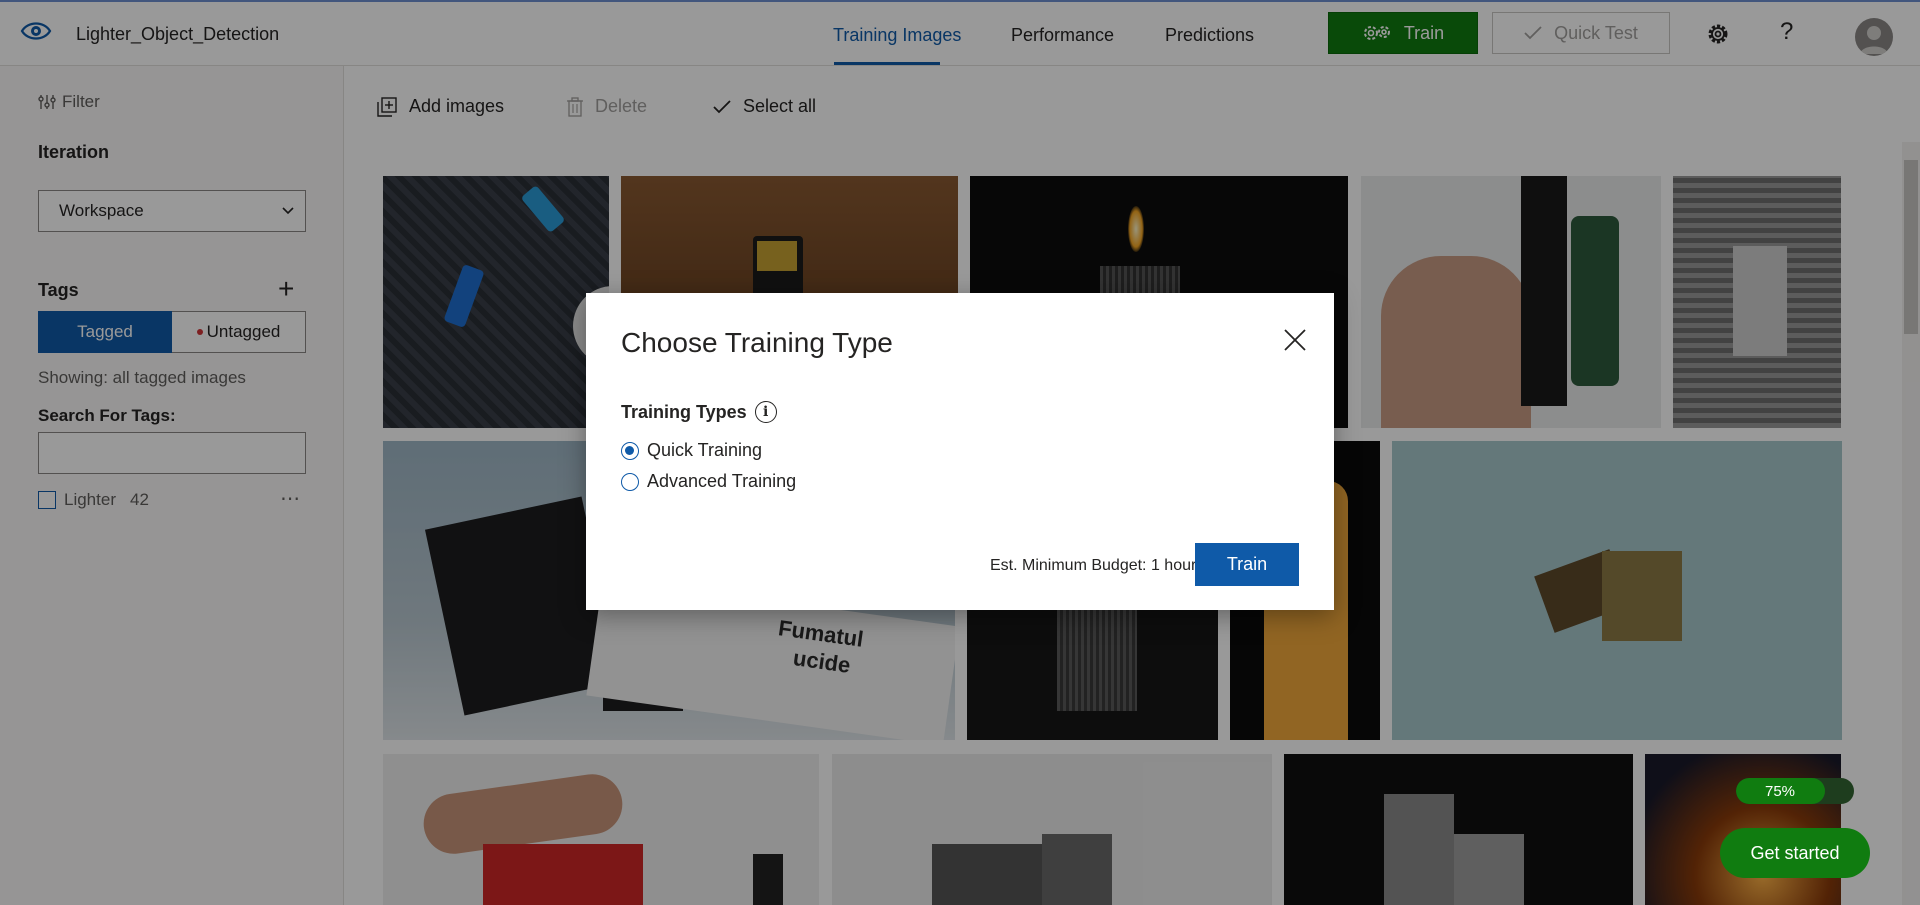  I want to click on training-types-heading: Training Types i, so click(699, 412).